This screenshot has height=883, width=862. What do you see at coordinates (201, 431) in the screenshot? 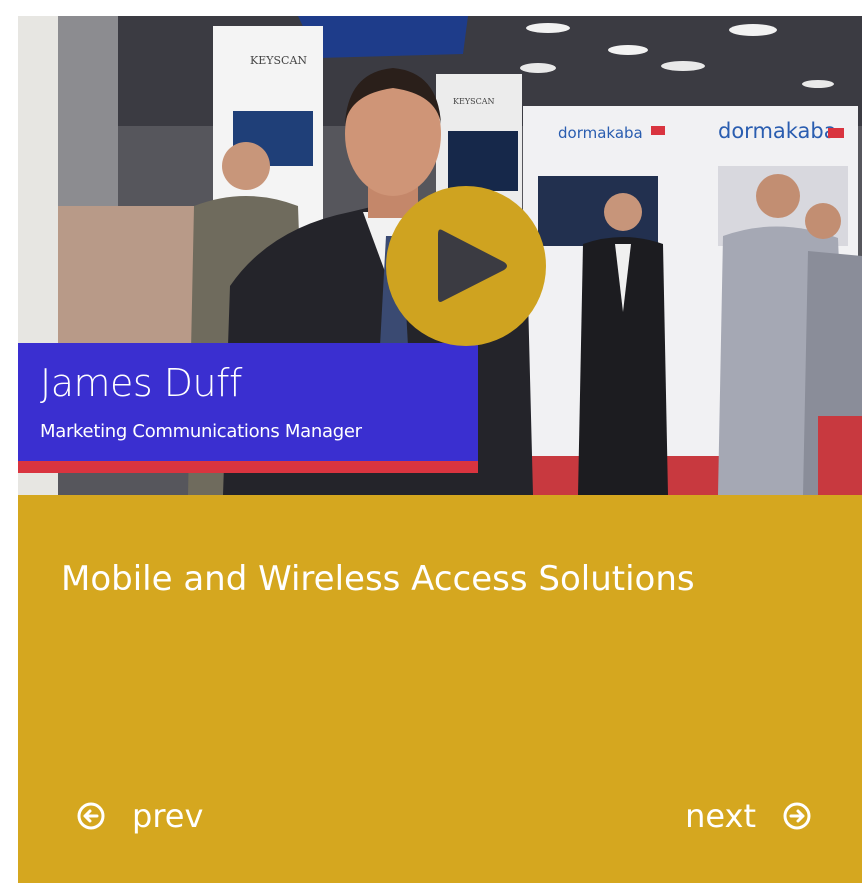
I see `presenter-title: Marketing Communications Manager` at bounding box center [201, 431].